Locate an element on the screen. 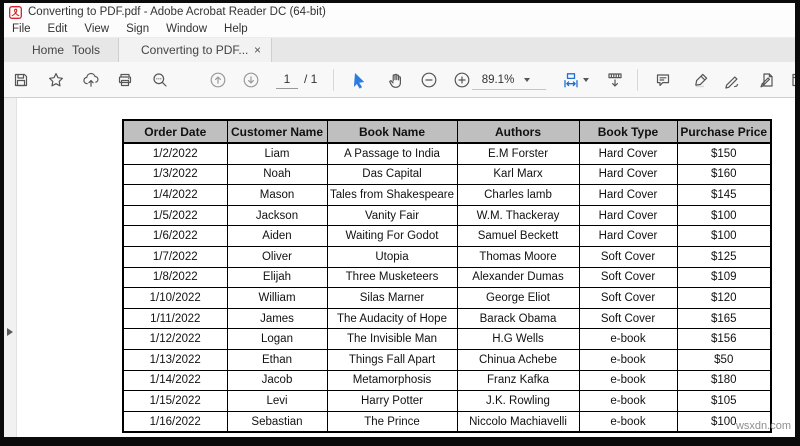  table-cell: 1/3/2022 is located at coordinates (175, 174).